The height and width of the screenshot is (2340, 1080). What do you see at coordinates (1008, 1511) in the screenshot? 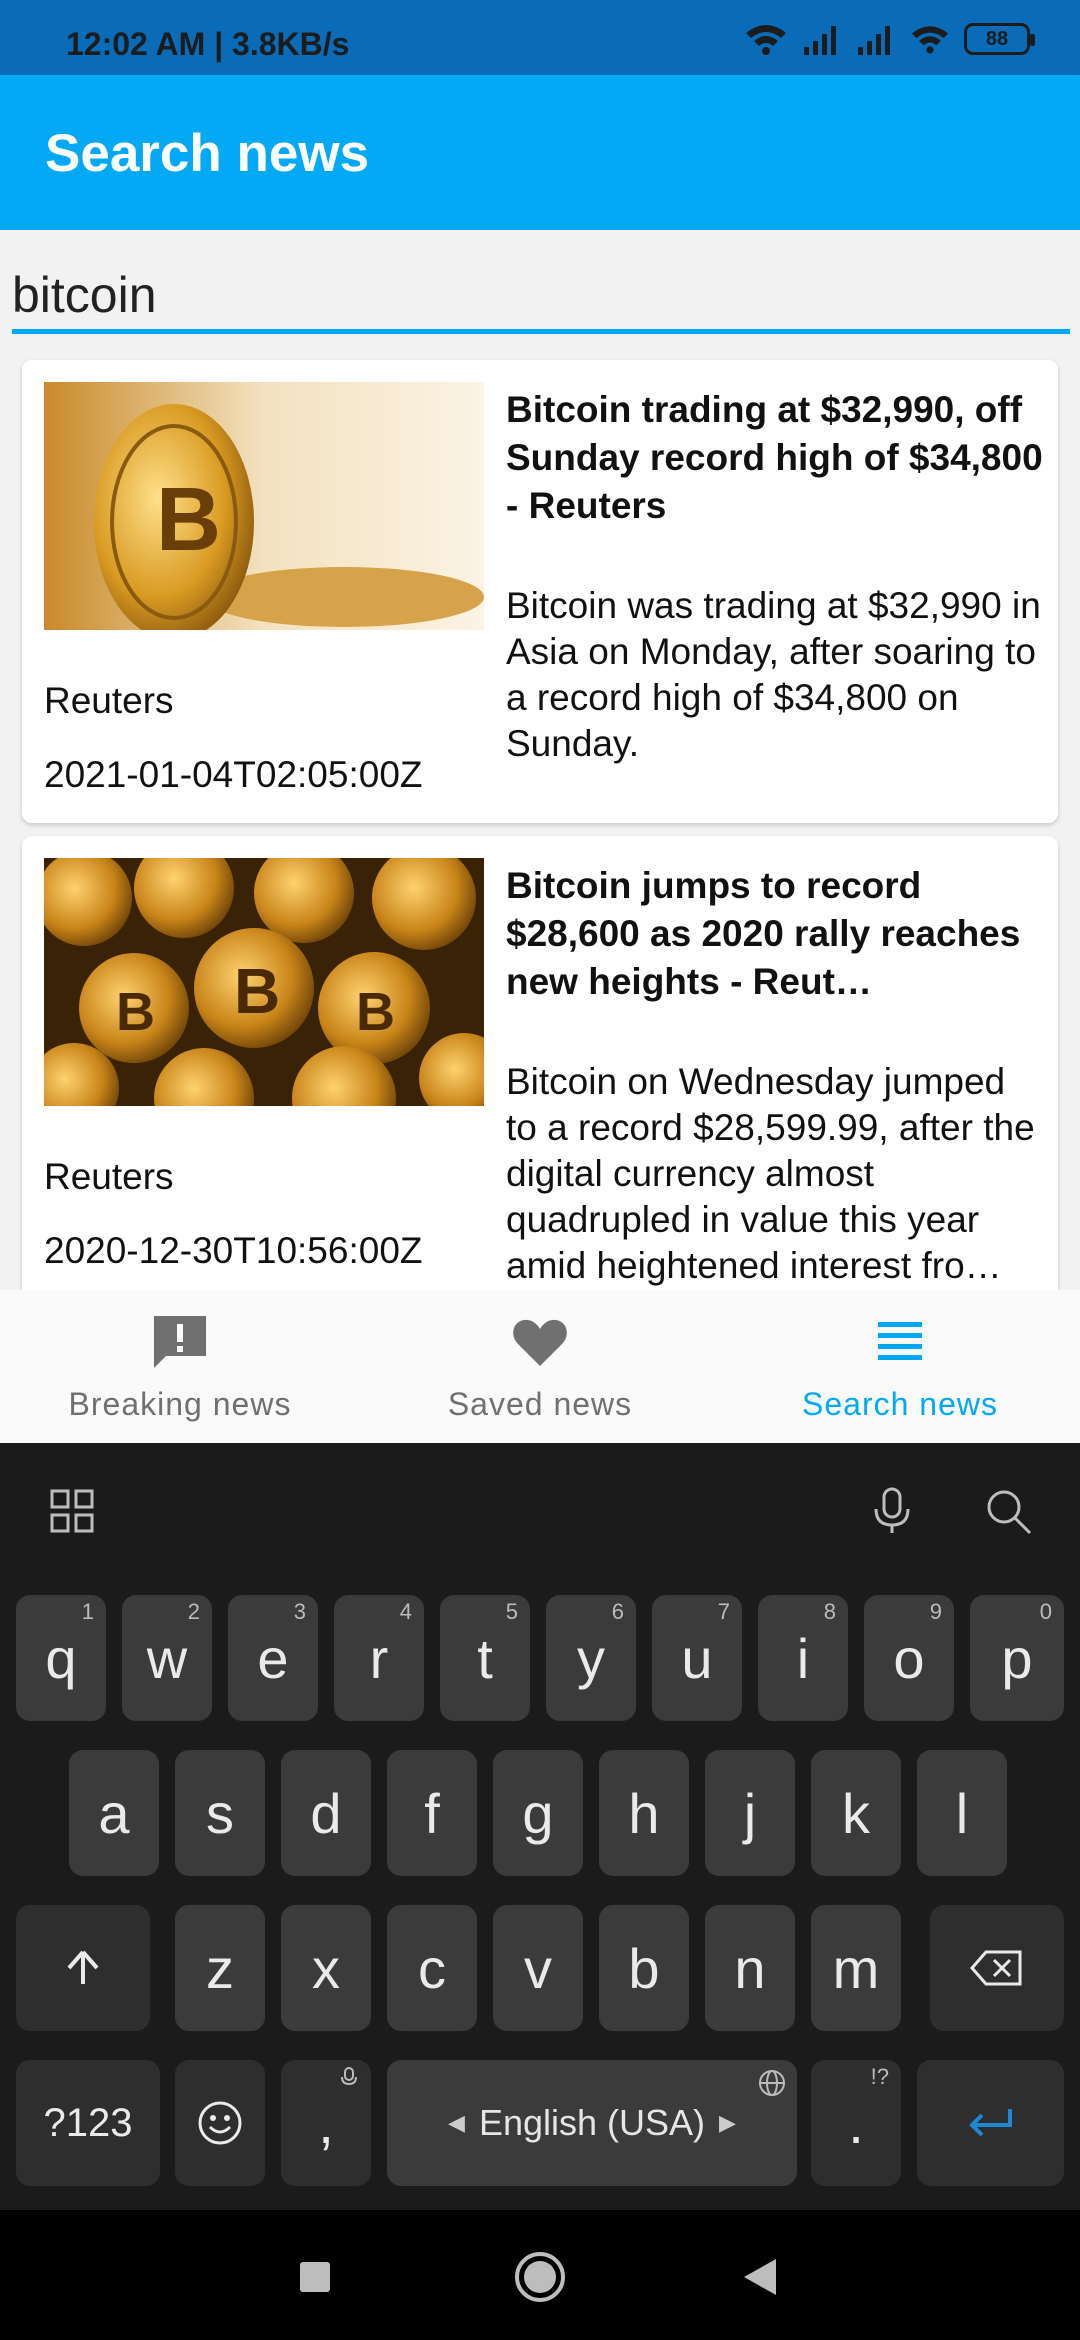
I see `search-icon` at bounding box center [1008, 1511].